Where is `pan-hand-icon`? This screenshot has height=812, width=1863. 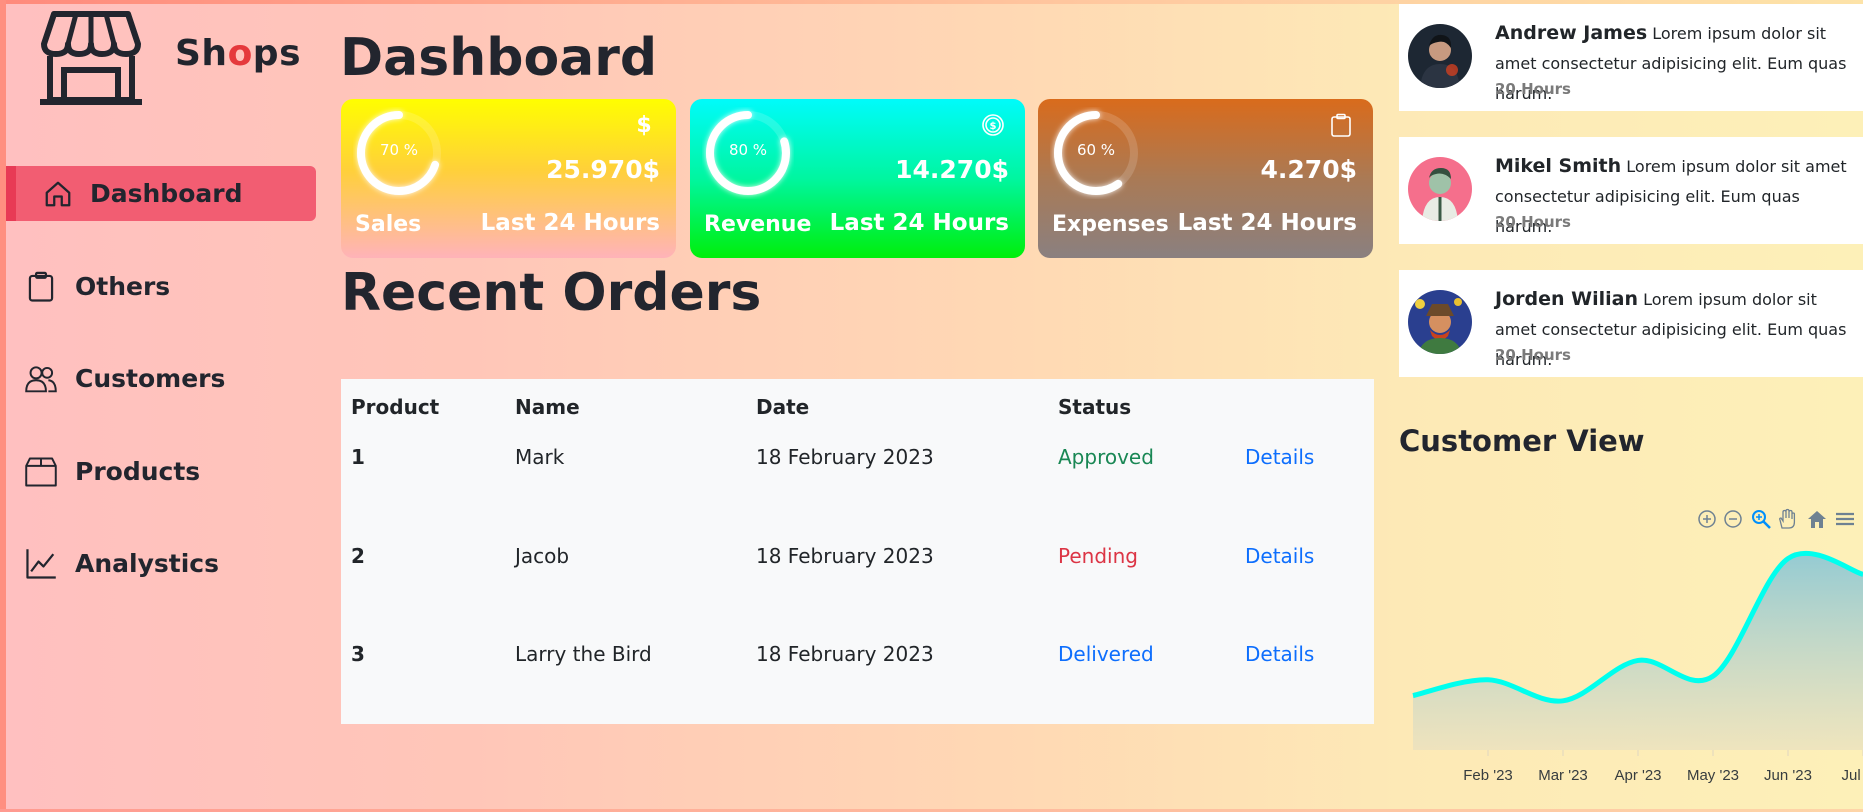
pan-hand-icon is located at coordinates (1787, 519).